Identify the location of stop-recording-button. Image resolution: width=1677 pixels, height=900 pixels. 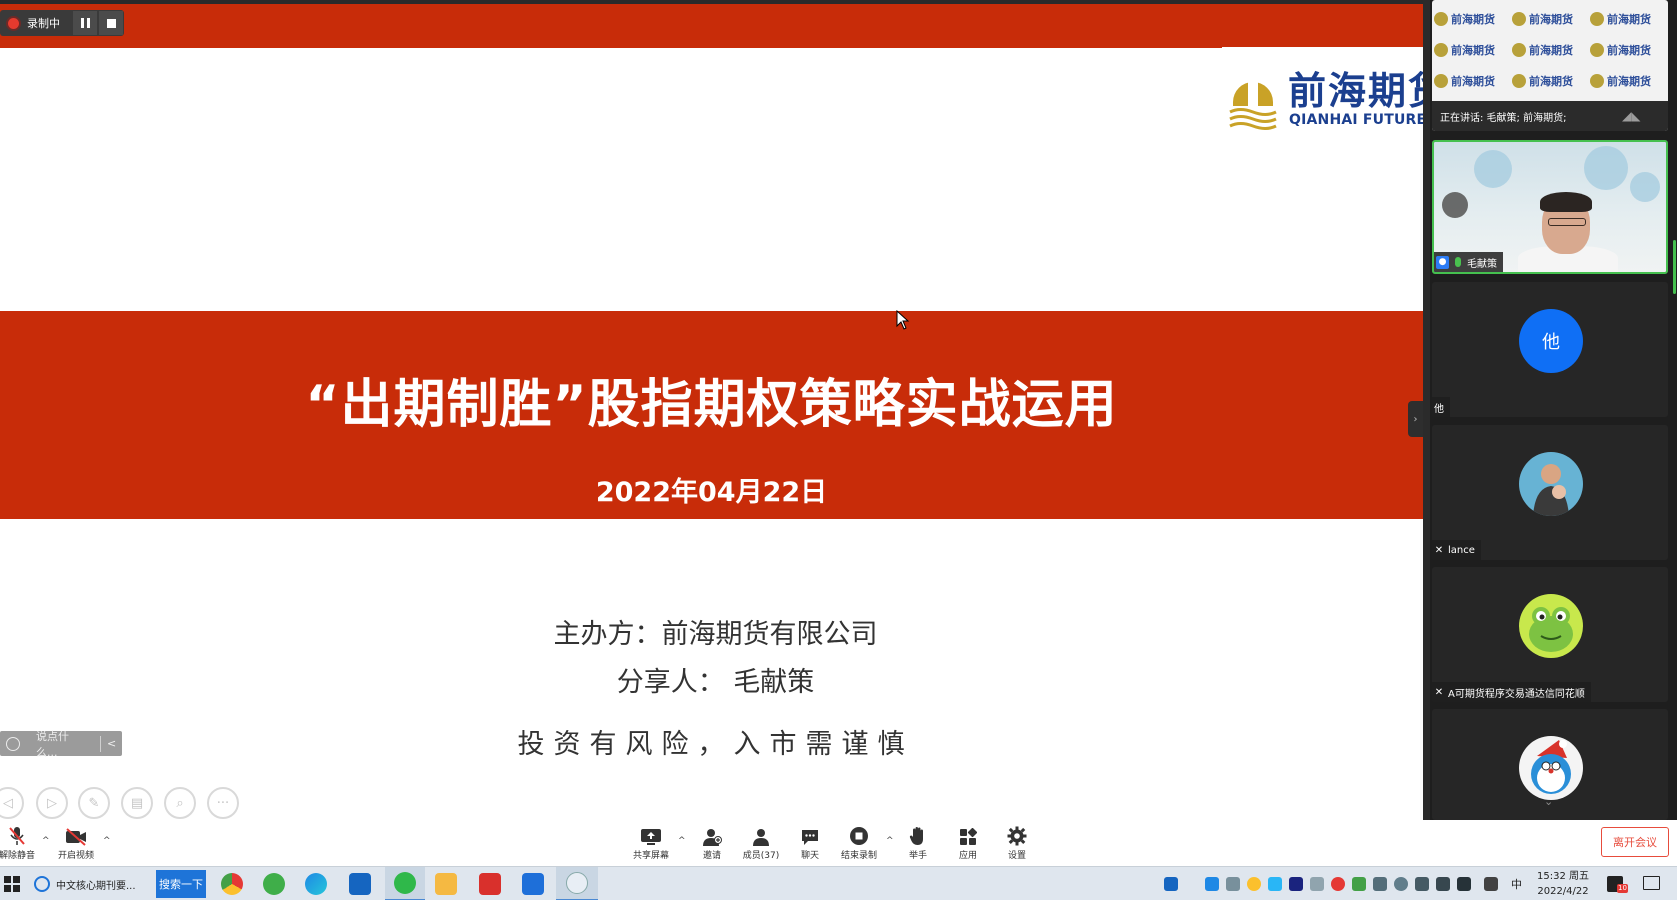
(111, 23).